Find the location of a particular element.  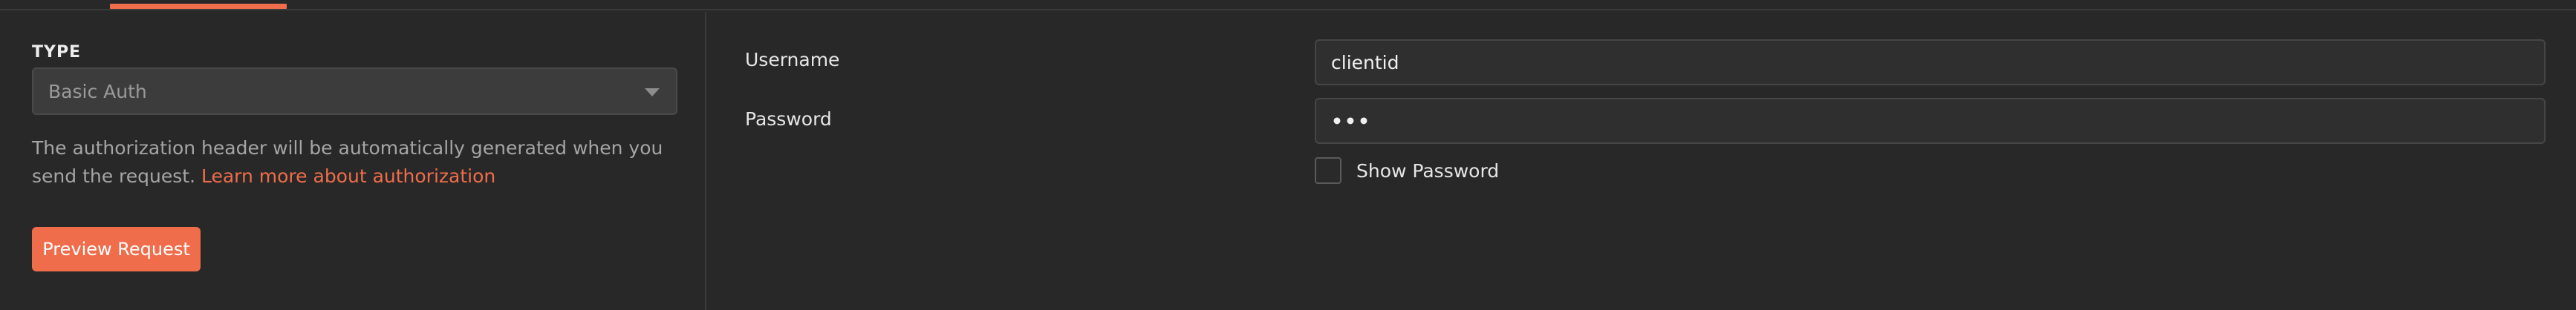

username-label: Username is located at coordinates (792, 59).